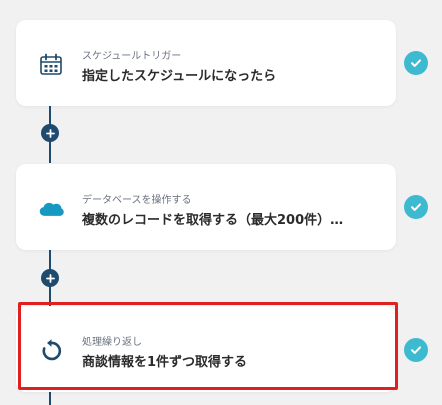 The width and height of the screenshot is (442, 405). I want to click on calendar-icon, so click(51, 65).